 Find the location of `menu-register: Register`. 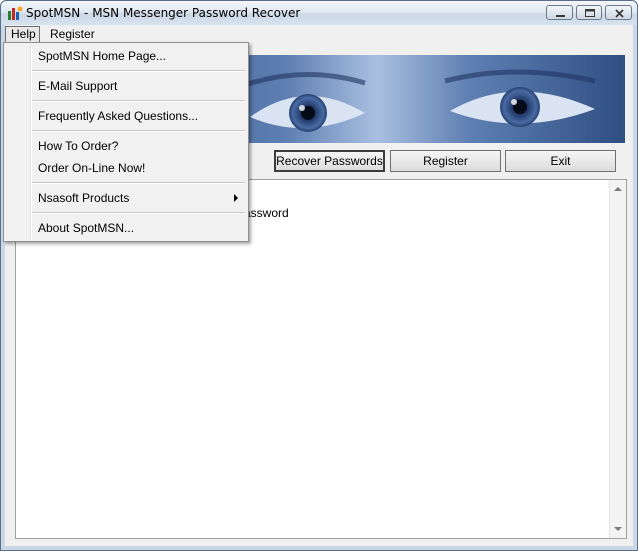

menu-register: Register is located at coordinates (73, 34).